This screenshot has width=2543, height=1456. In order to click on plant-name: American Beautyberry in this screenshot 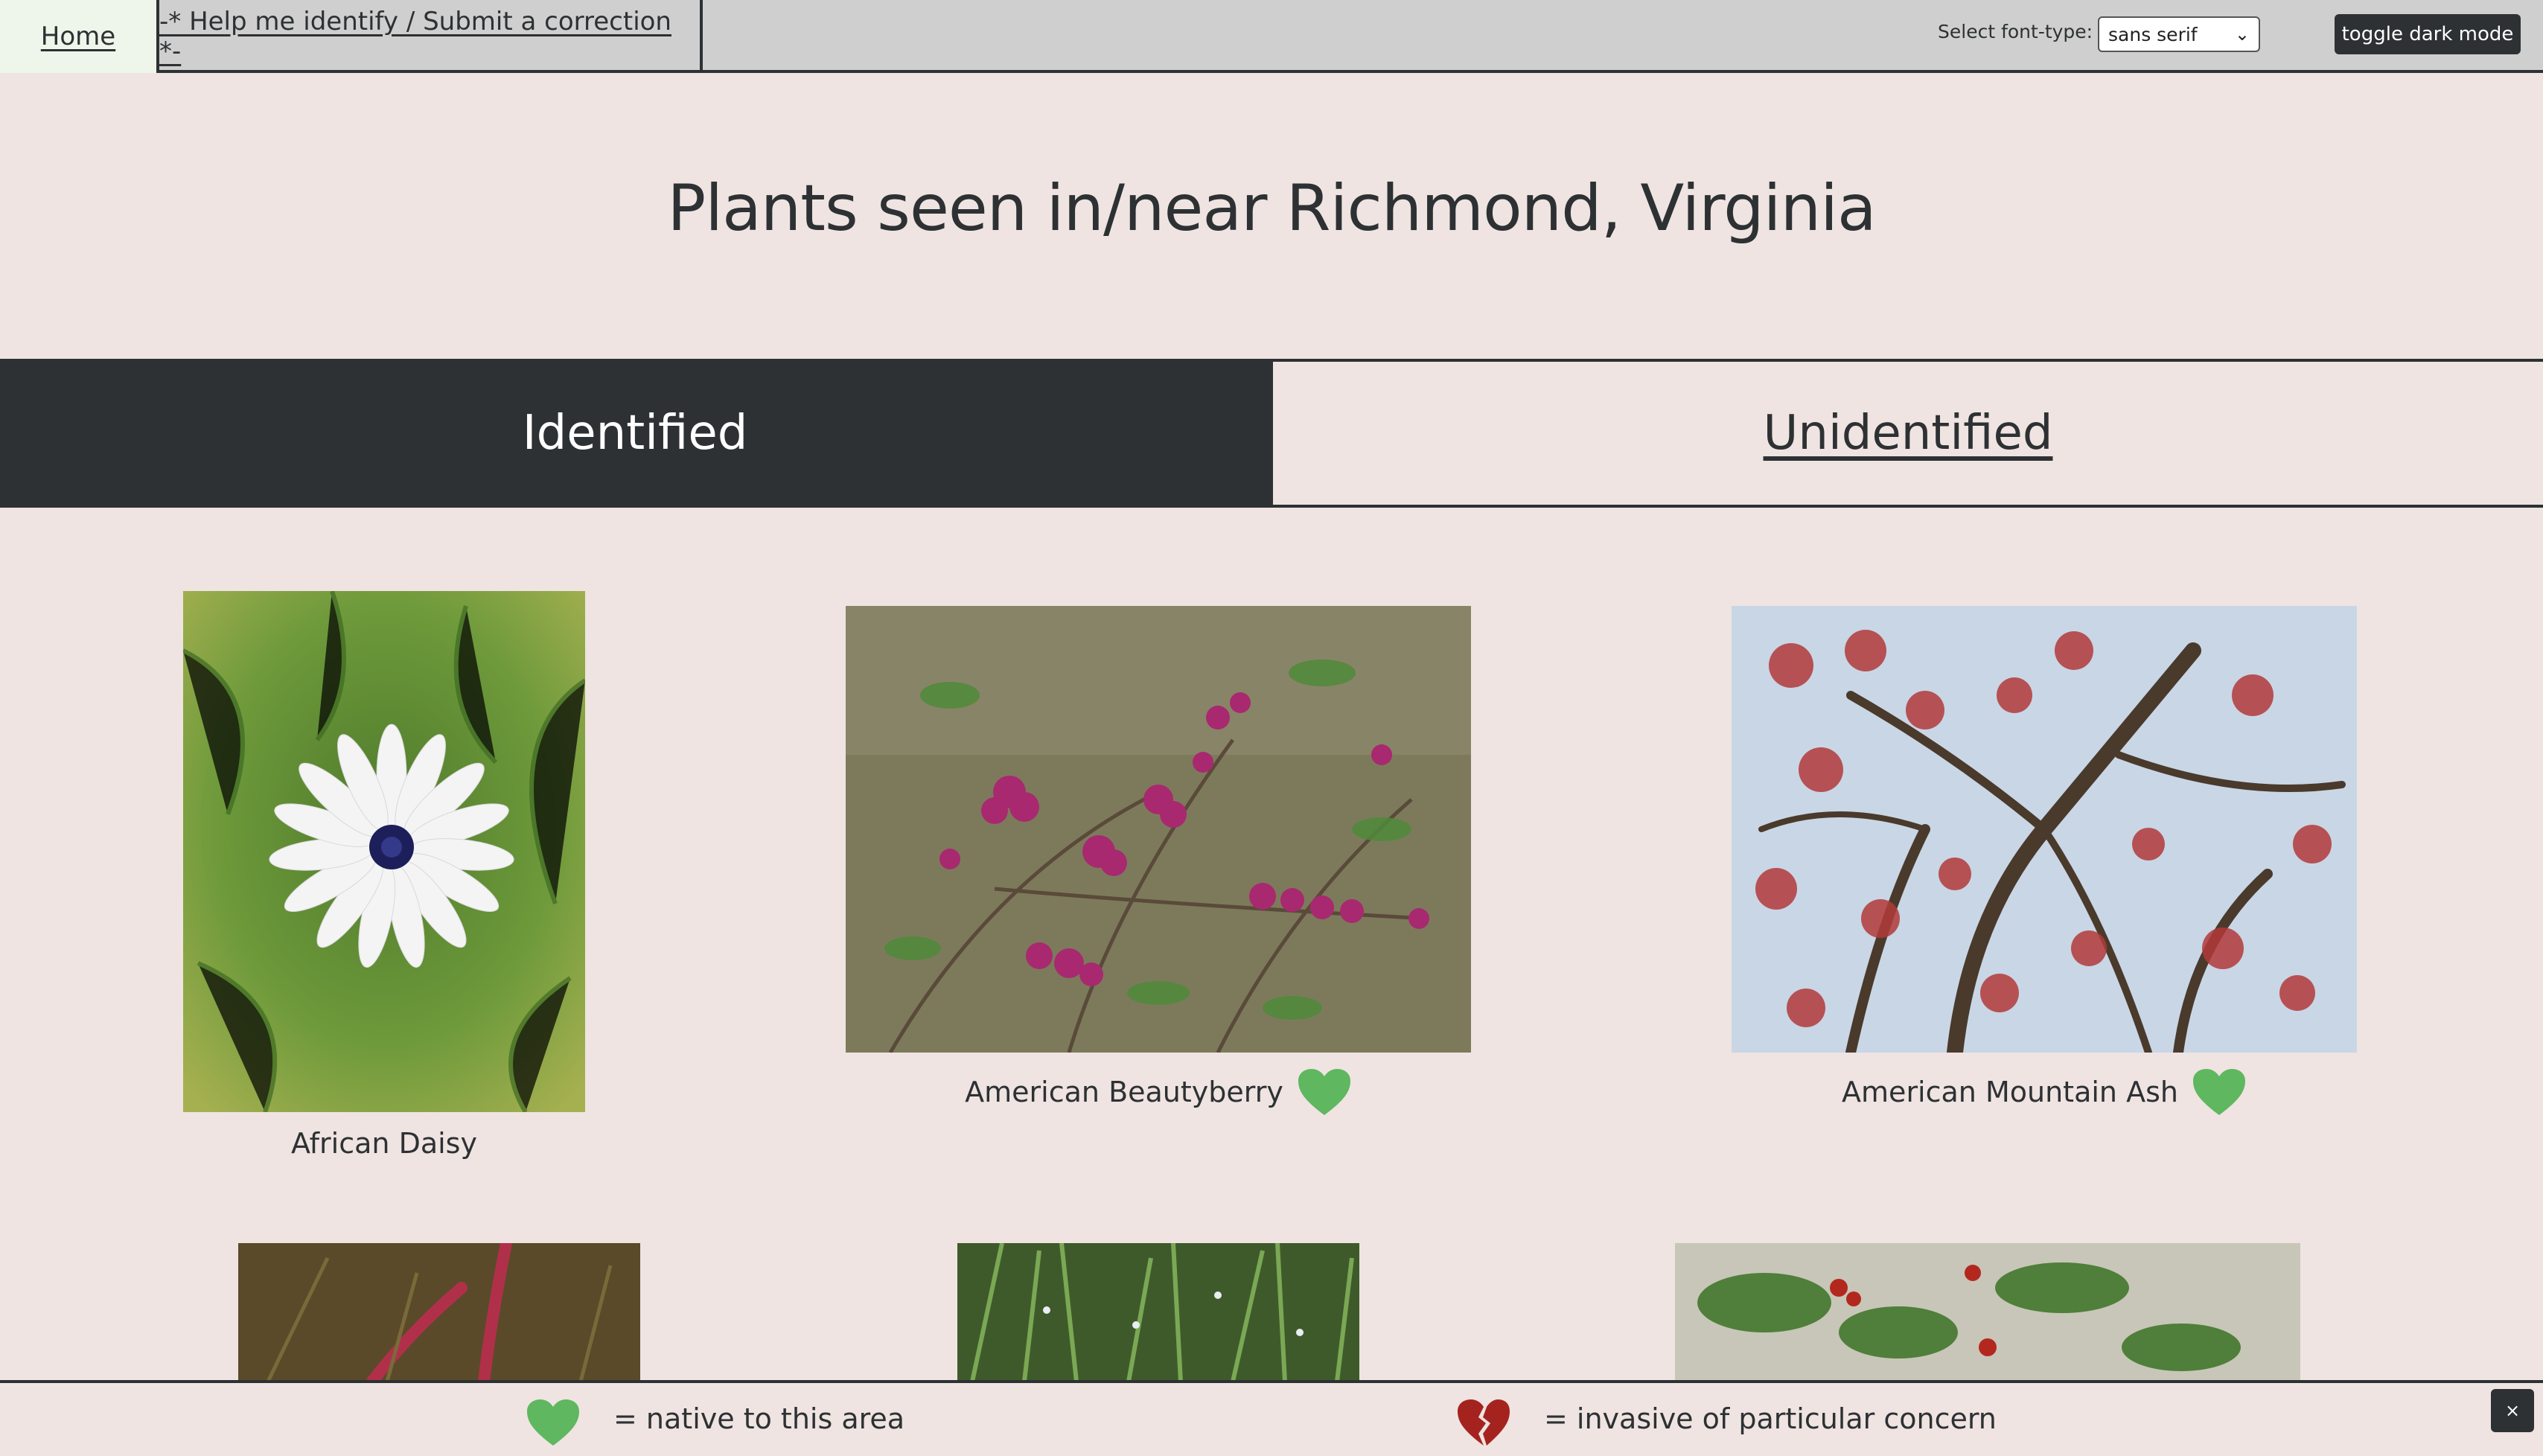, I will do `click(1124, 1092)`.